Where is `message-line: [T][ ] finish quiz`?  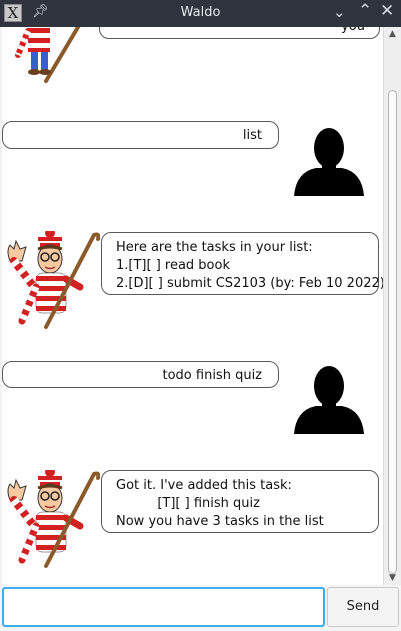 message-line: [T][ ] finish quiz is located at coordinates (188, 503).